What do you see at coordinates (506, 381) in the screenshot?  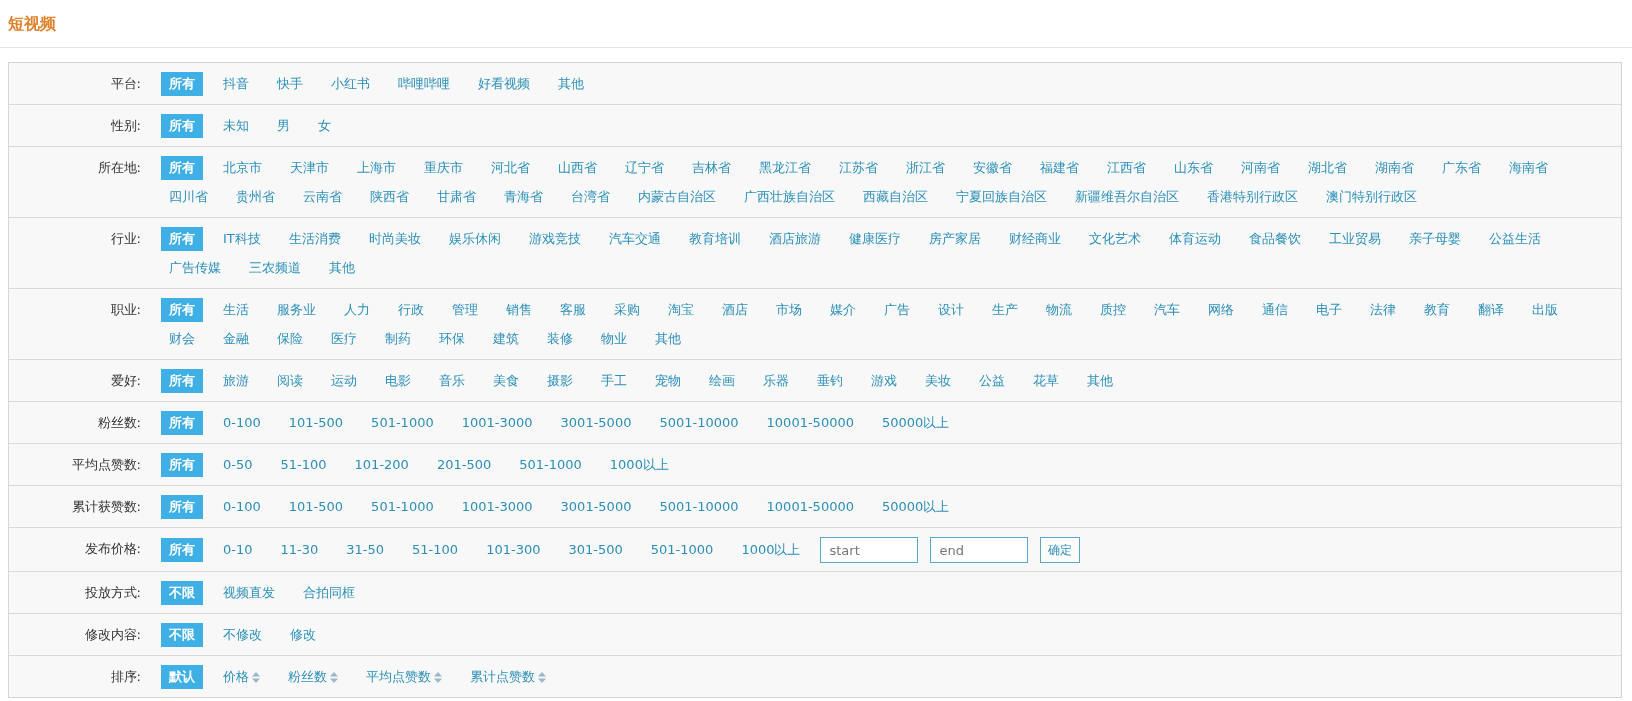 I see `filter-option: 美食` at bounding box center [506, 381].